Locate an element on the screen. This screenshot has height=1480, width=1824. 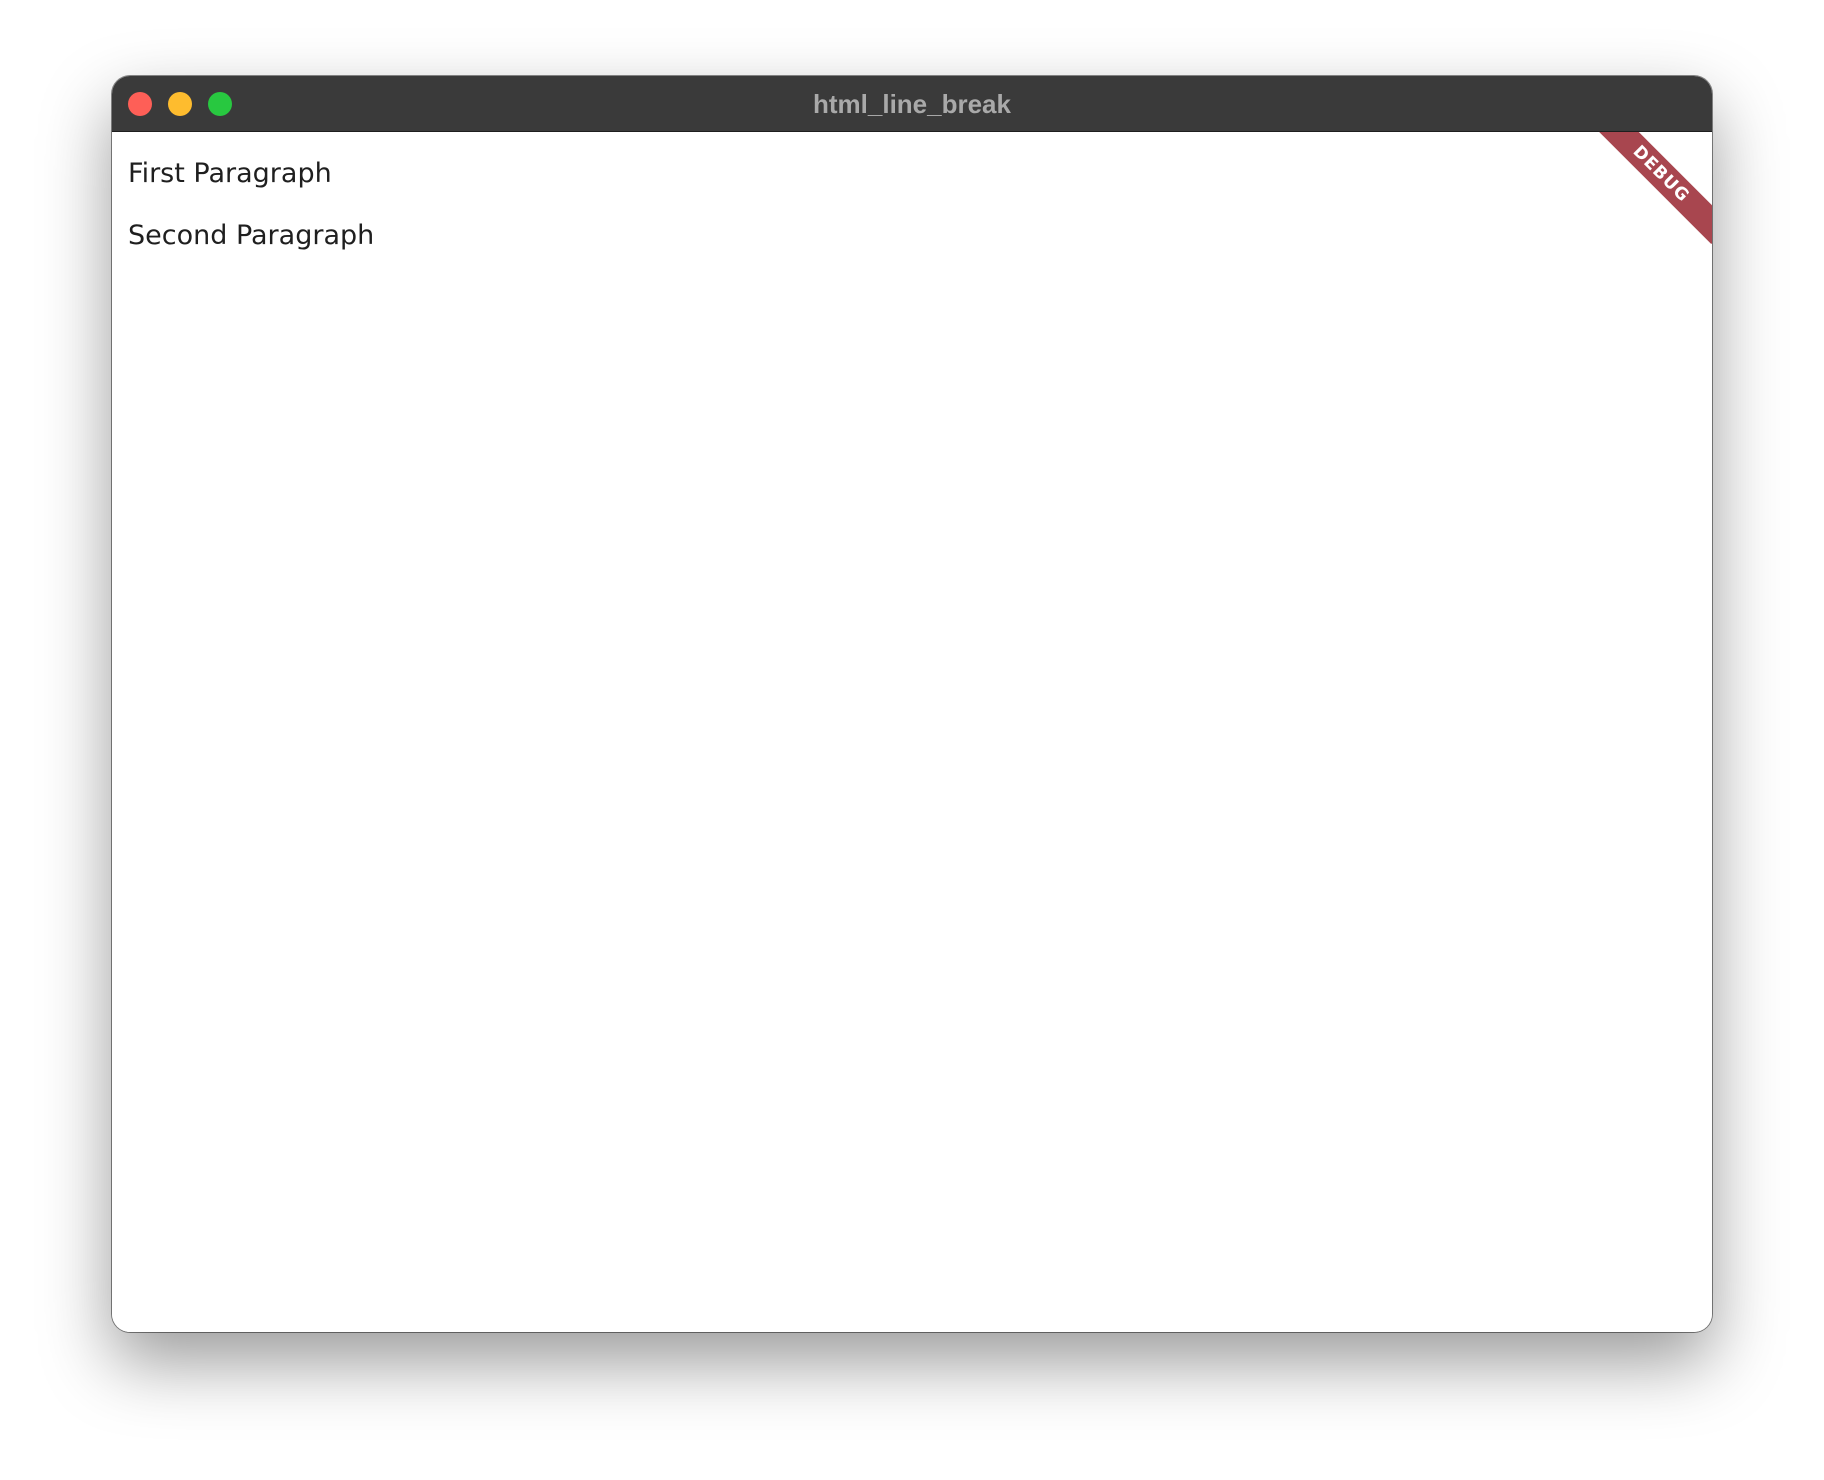
first-paragraph: First Paragraph is located at coordinates (230, 173).